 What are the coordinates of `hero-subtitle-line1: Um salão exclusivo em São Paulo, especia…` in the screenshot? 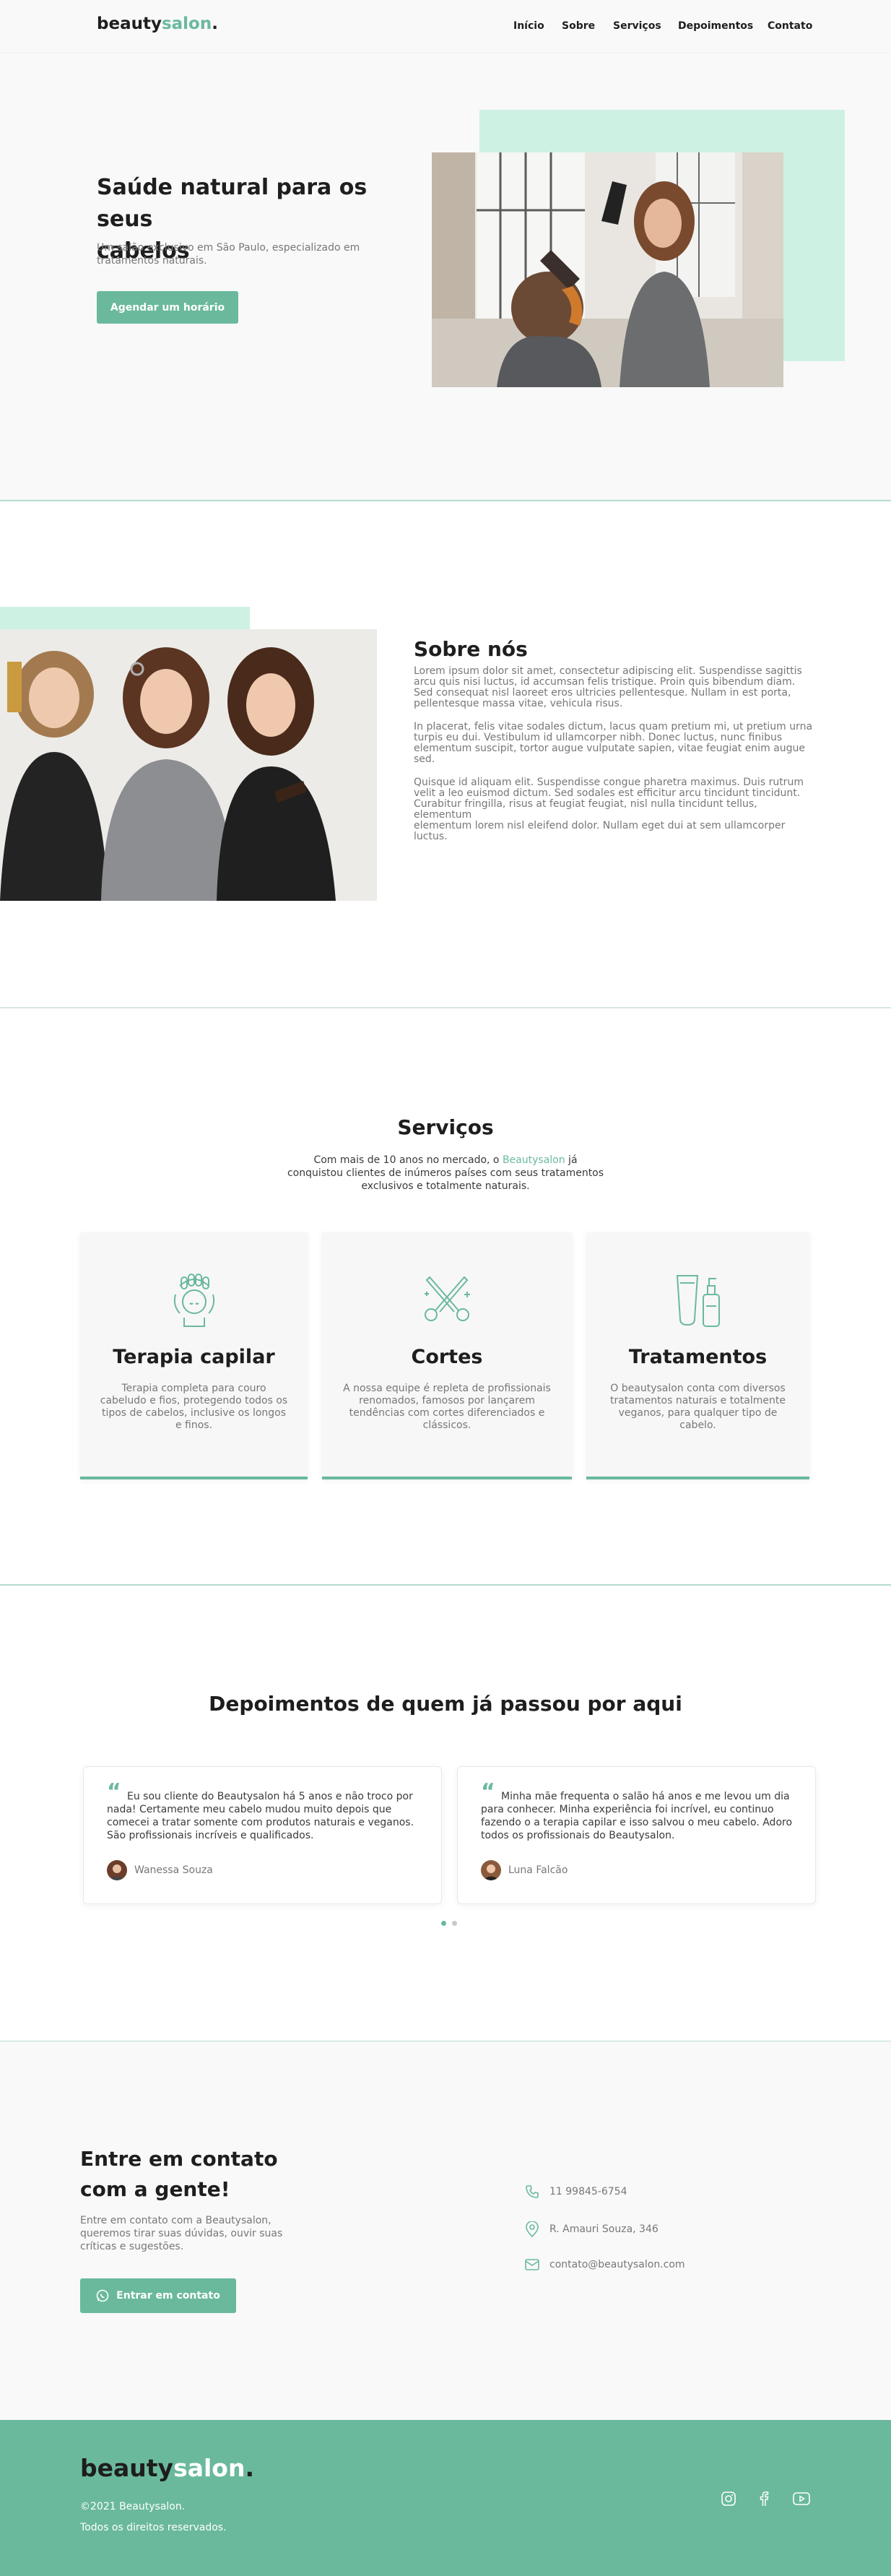 It's located at (228, 248).